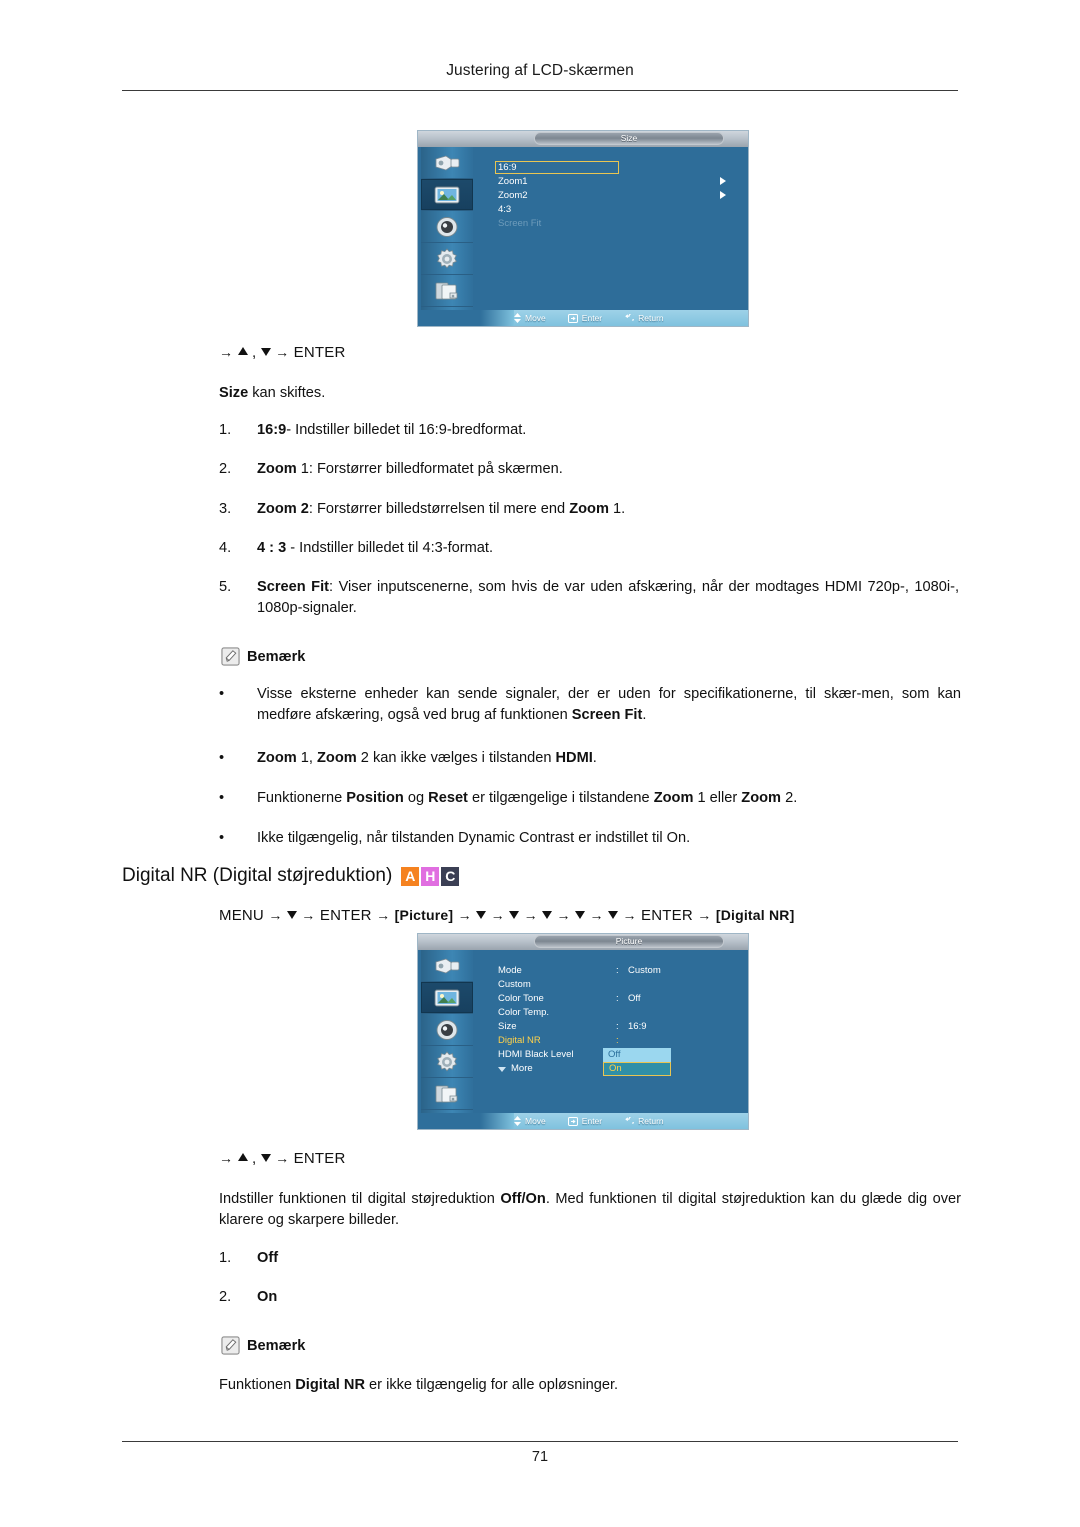 The image size is (1080, 1527). I want to click on osd-size-title: Size, so click(629, 138).